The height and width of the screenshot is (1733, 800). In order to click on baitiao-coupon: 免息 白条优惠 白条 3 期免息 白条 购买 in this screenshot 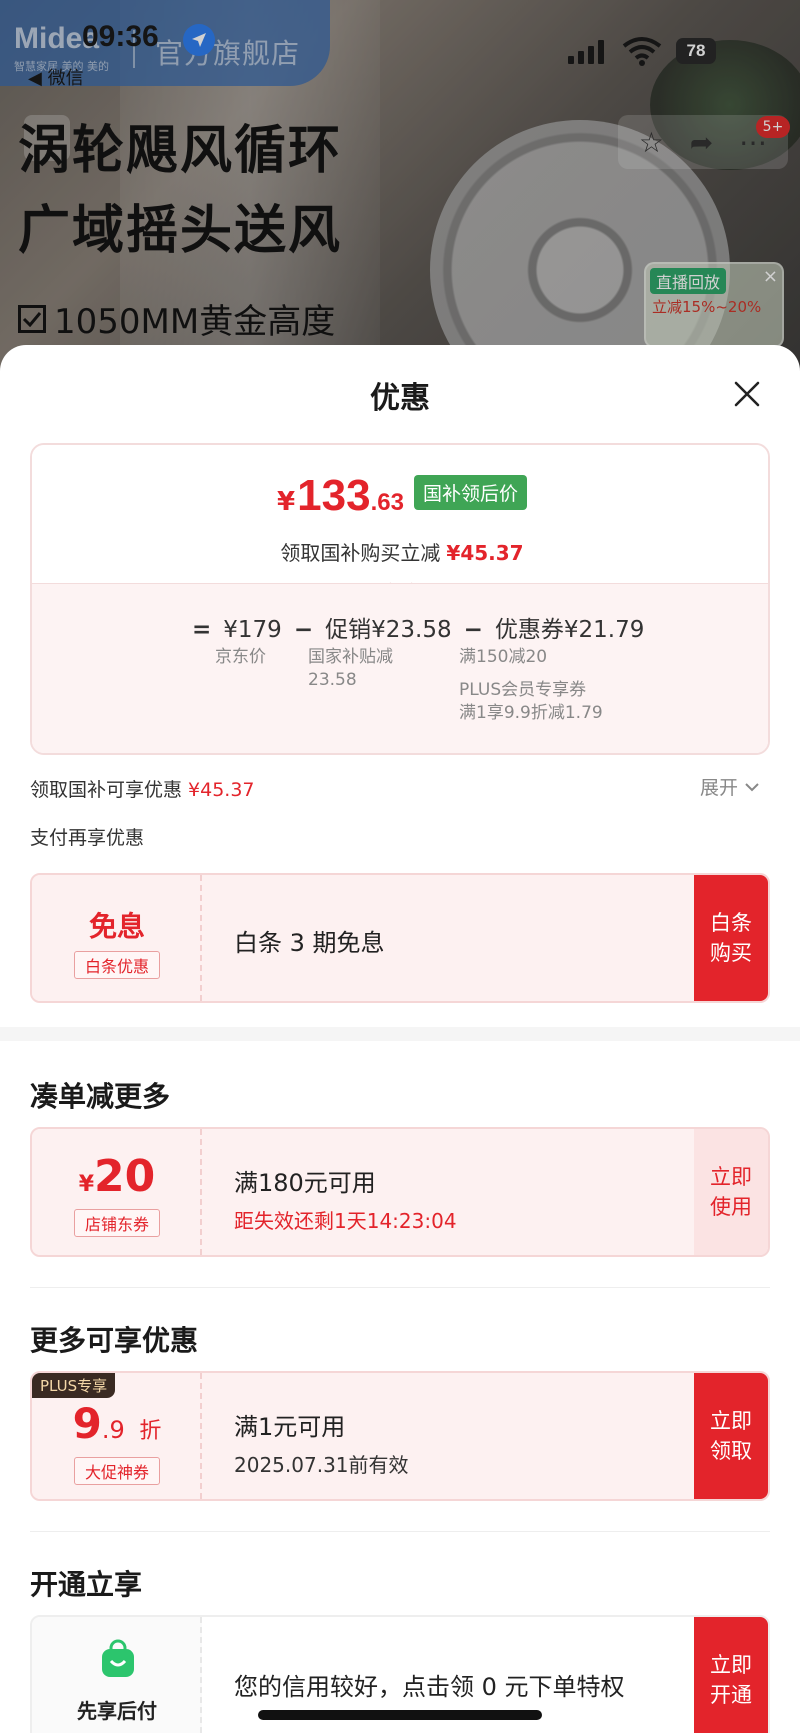, I will do `click(400, 938)`.